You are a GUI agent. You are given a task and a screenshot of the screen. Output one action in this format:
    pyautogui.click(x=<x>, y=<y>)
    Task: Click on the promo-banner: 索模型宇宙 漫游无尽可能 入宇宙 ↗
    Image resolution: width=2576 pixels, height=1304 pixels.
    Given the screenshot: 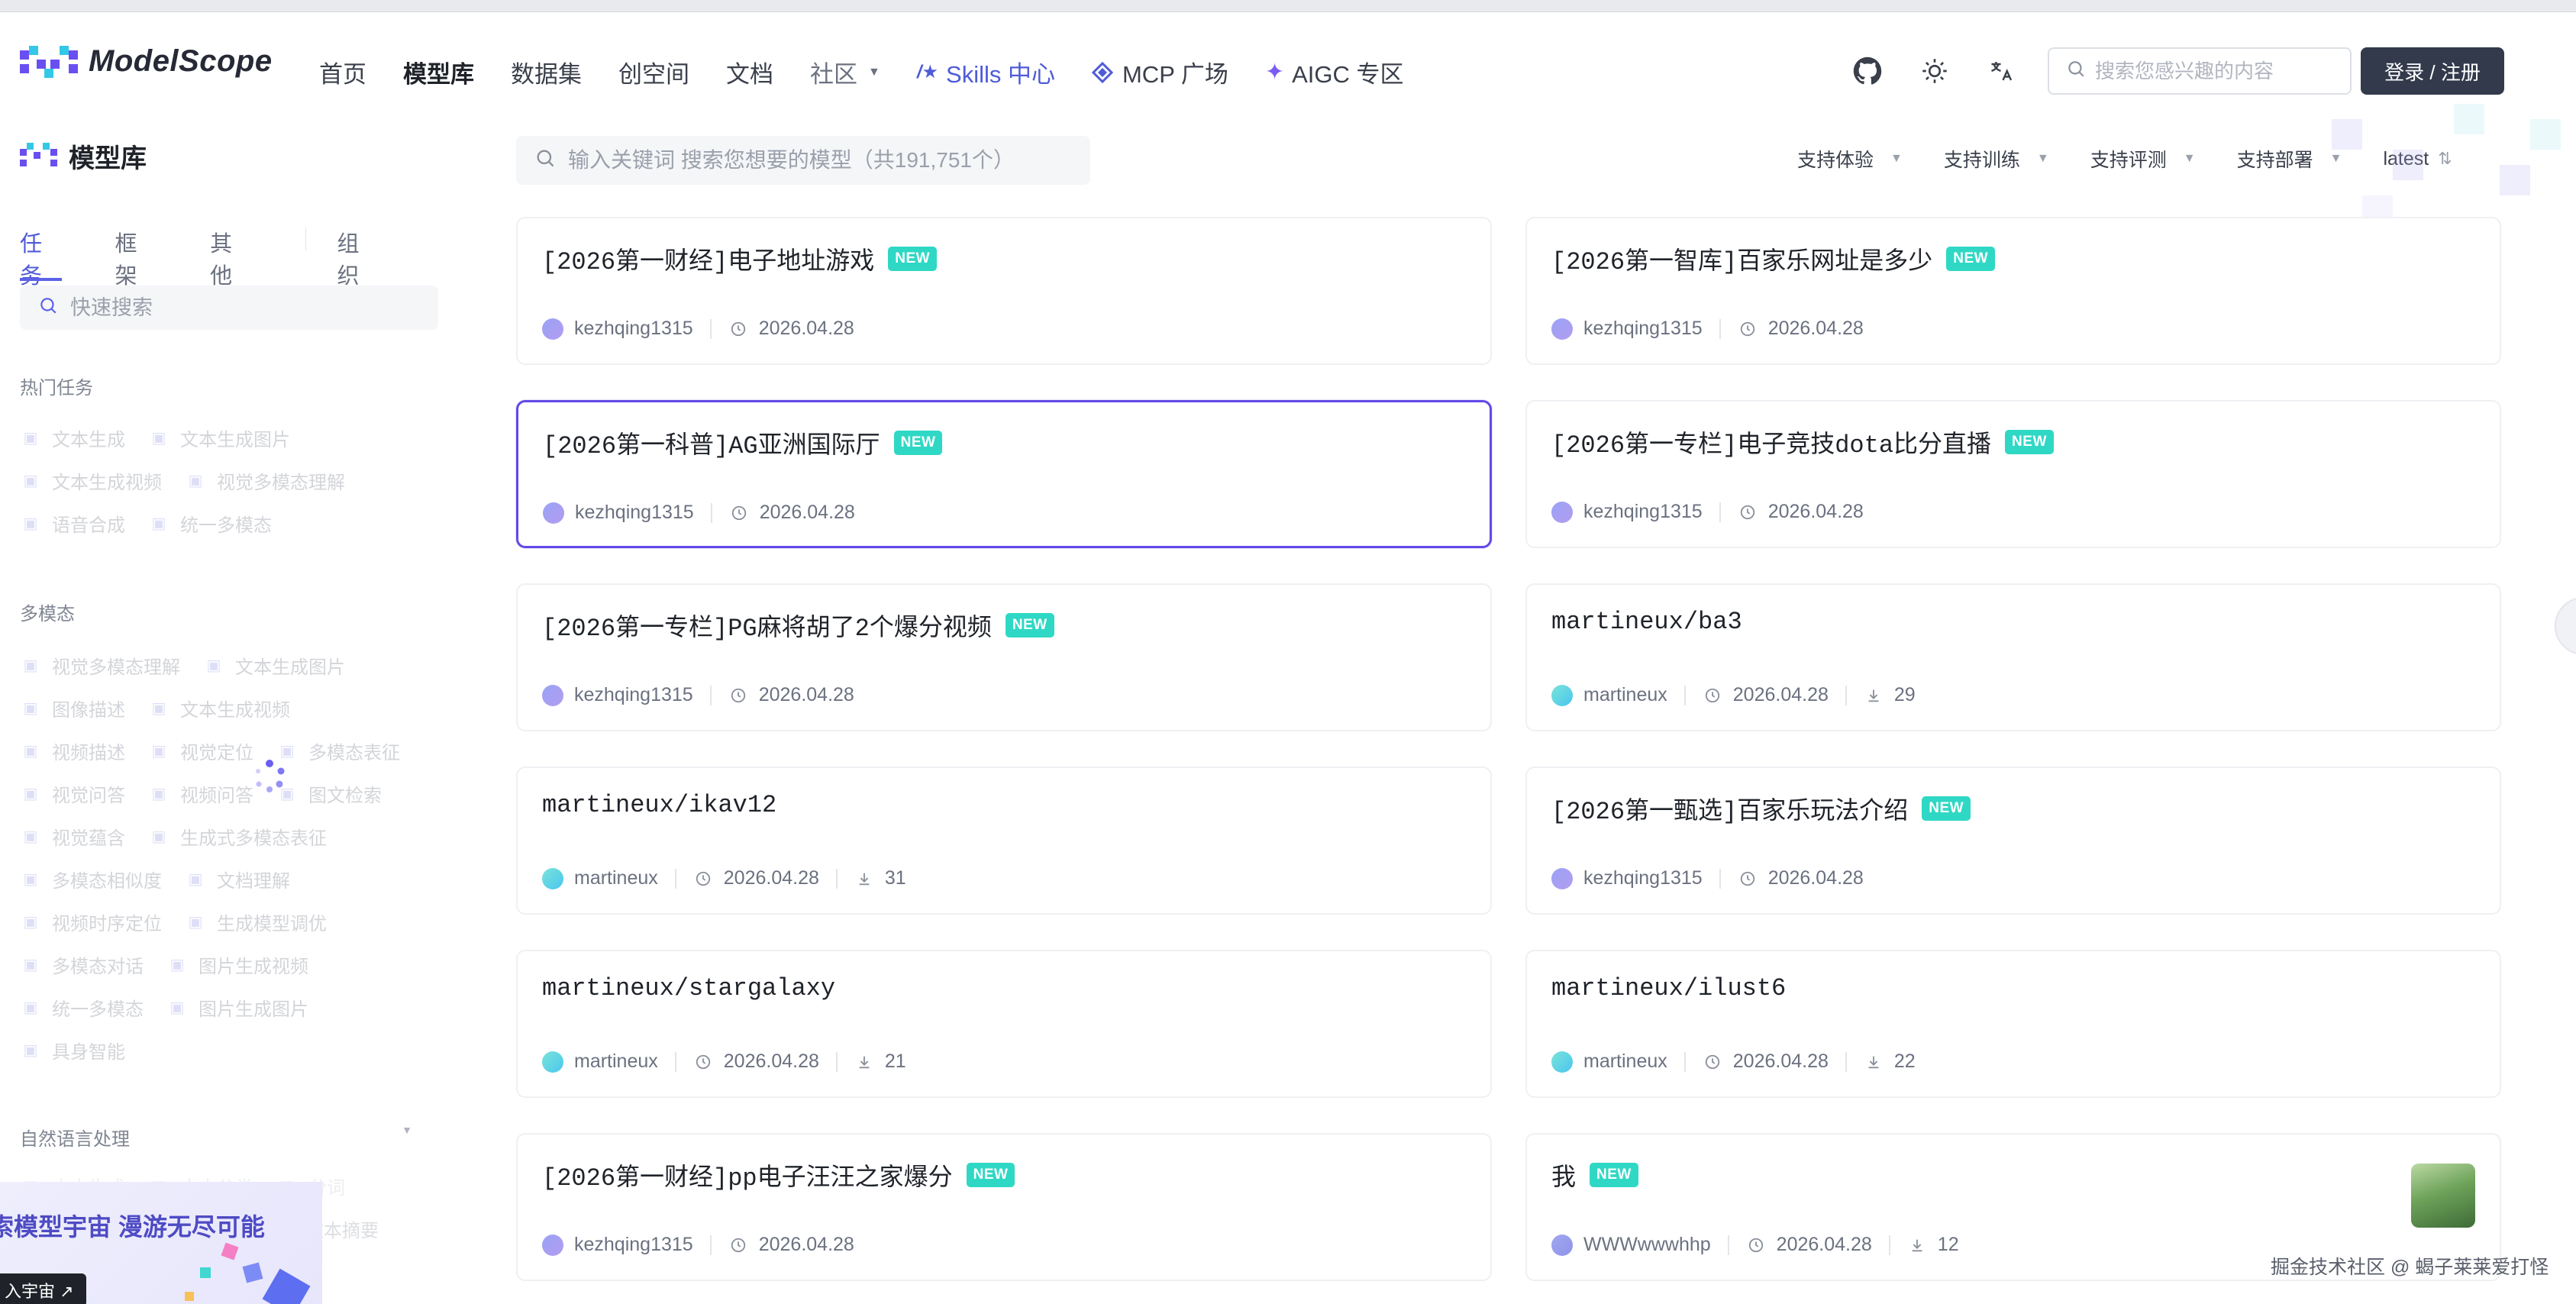 What is the action you would take?
    pyautogui.click(x=161, y=1243)
    